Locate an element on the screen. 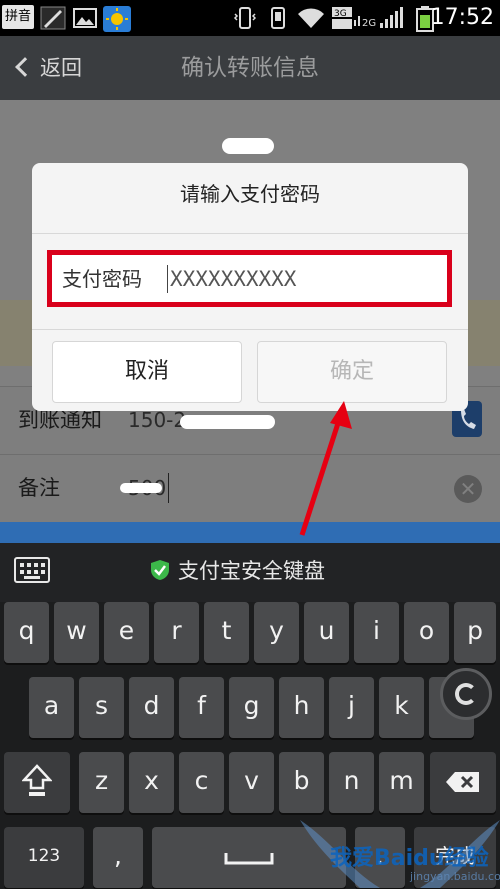  floating-assist-button is located at coordinates (466, 694).